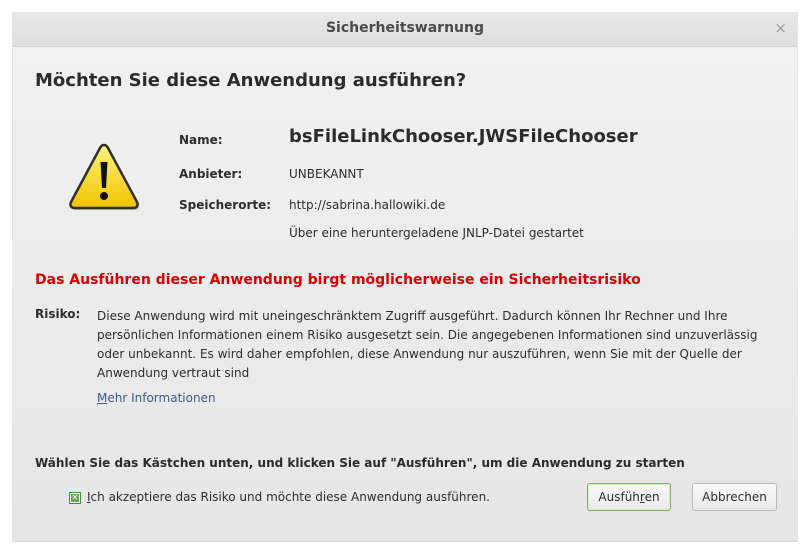 This screenshot has height=555, width=811. What do you see at coordinates (734, 497) in the screenshot?
I see `cancel-button: Abbrechen` at bounding box center [734, 497].